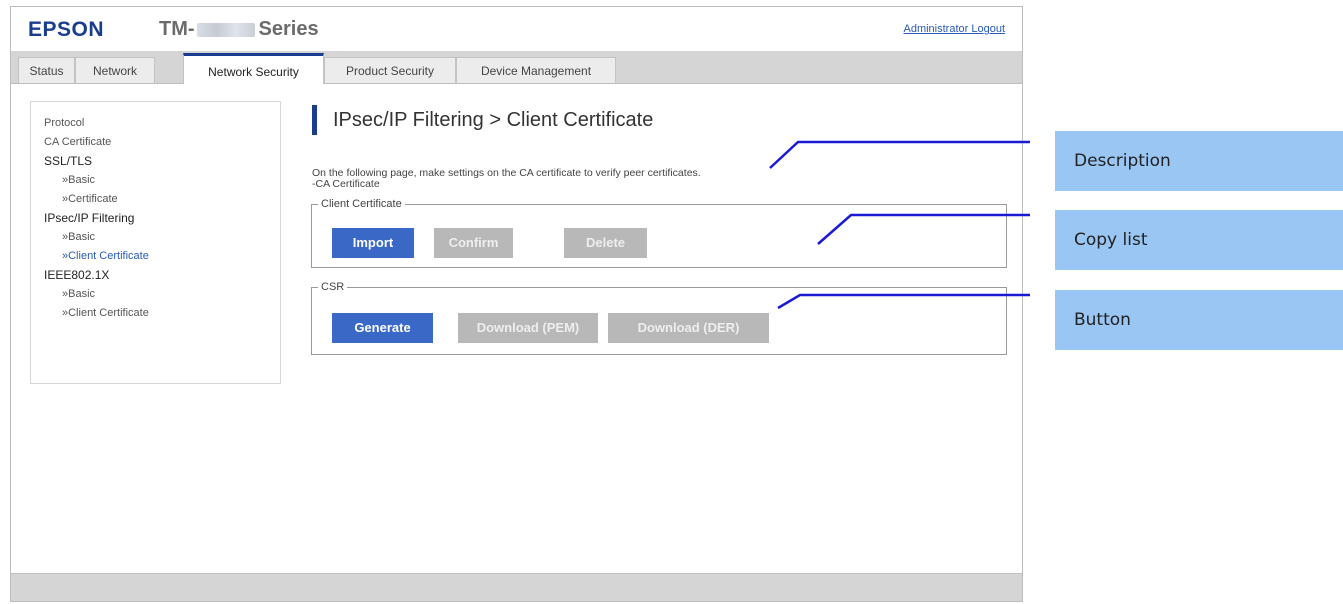  Describe the element at coordinates (253, 68) in the screenshot. I see `tab-network-security: Network Security` at that location.